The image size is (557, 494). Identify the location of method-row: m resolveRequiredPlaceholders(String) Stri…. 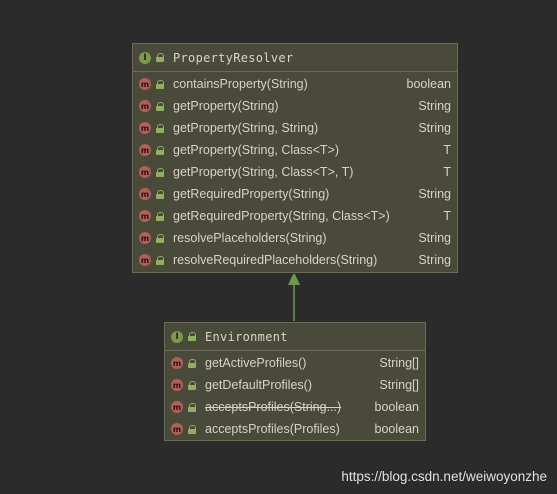
(295, 260).